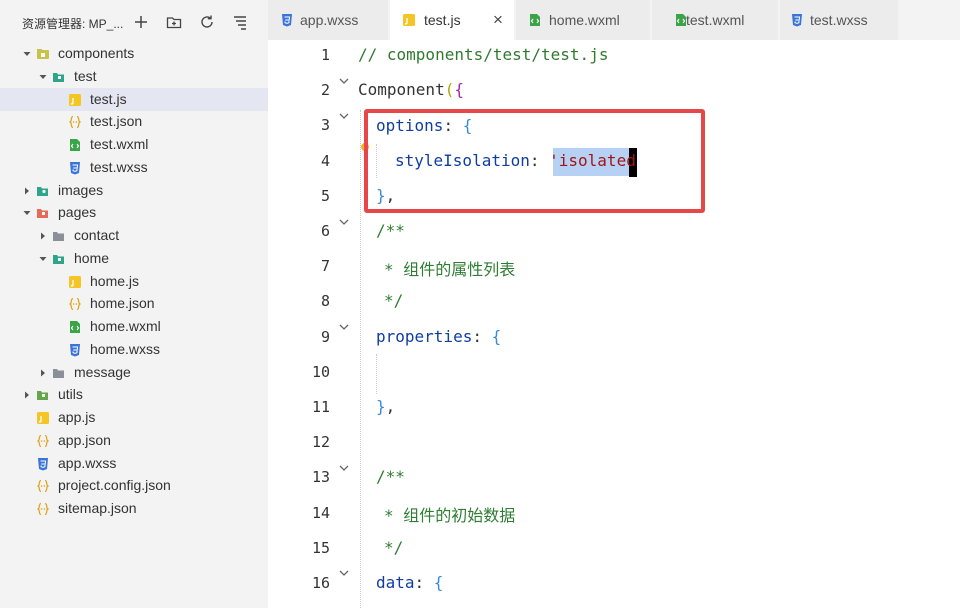 The width and height of the screenshot is (960, 608). I want to click on tree-item: test.wxss, so click(134, 167).